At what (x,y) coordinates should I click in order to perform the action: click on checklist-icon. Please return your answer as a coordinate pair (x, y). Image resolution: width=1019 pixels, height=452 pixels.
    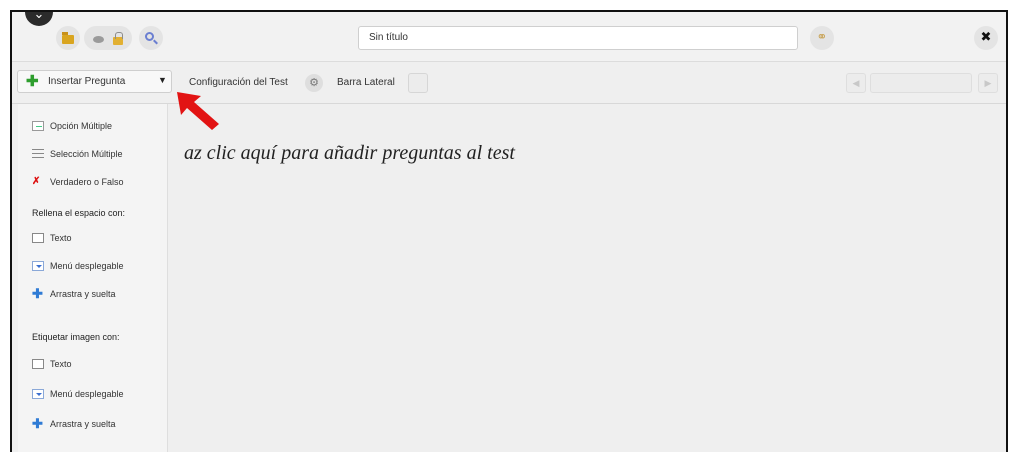
    Looking at the image, I should click on (38, 154).